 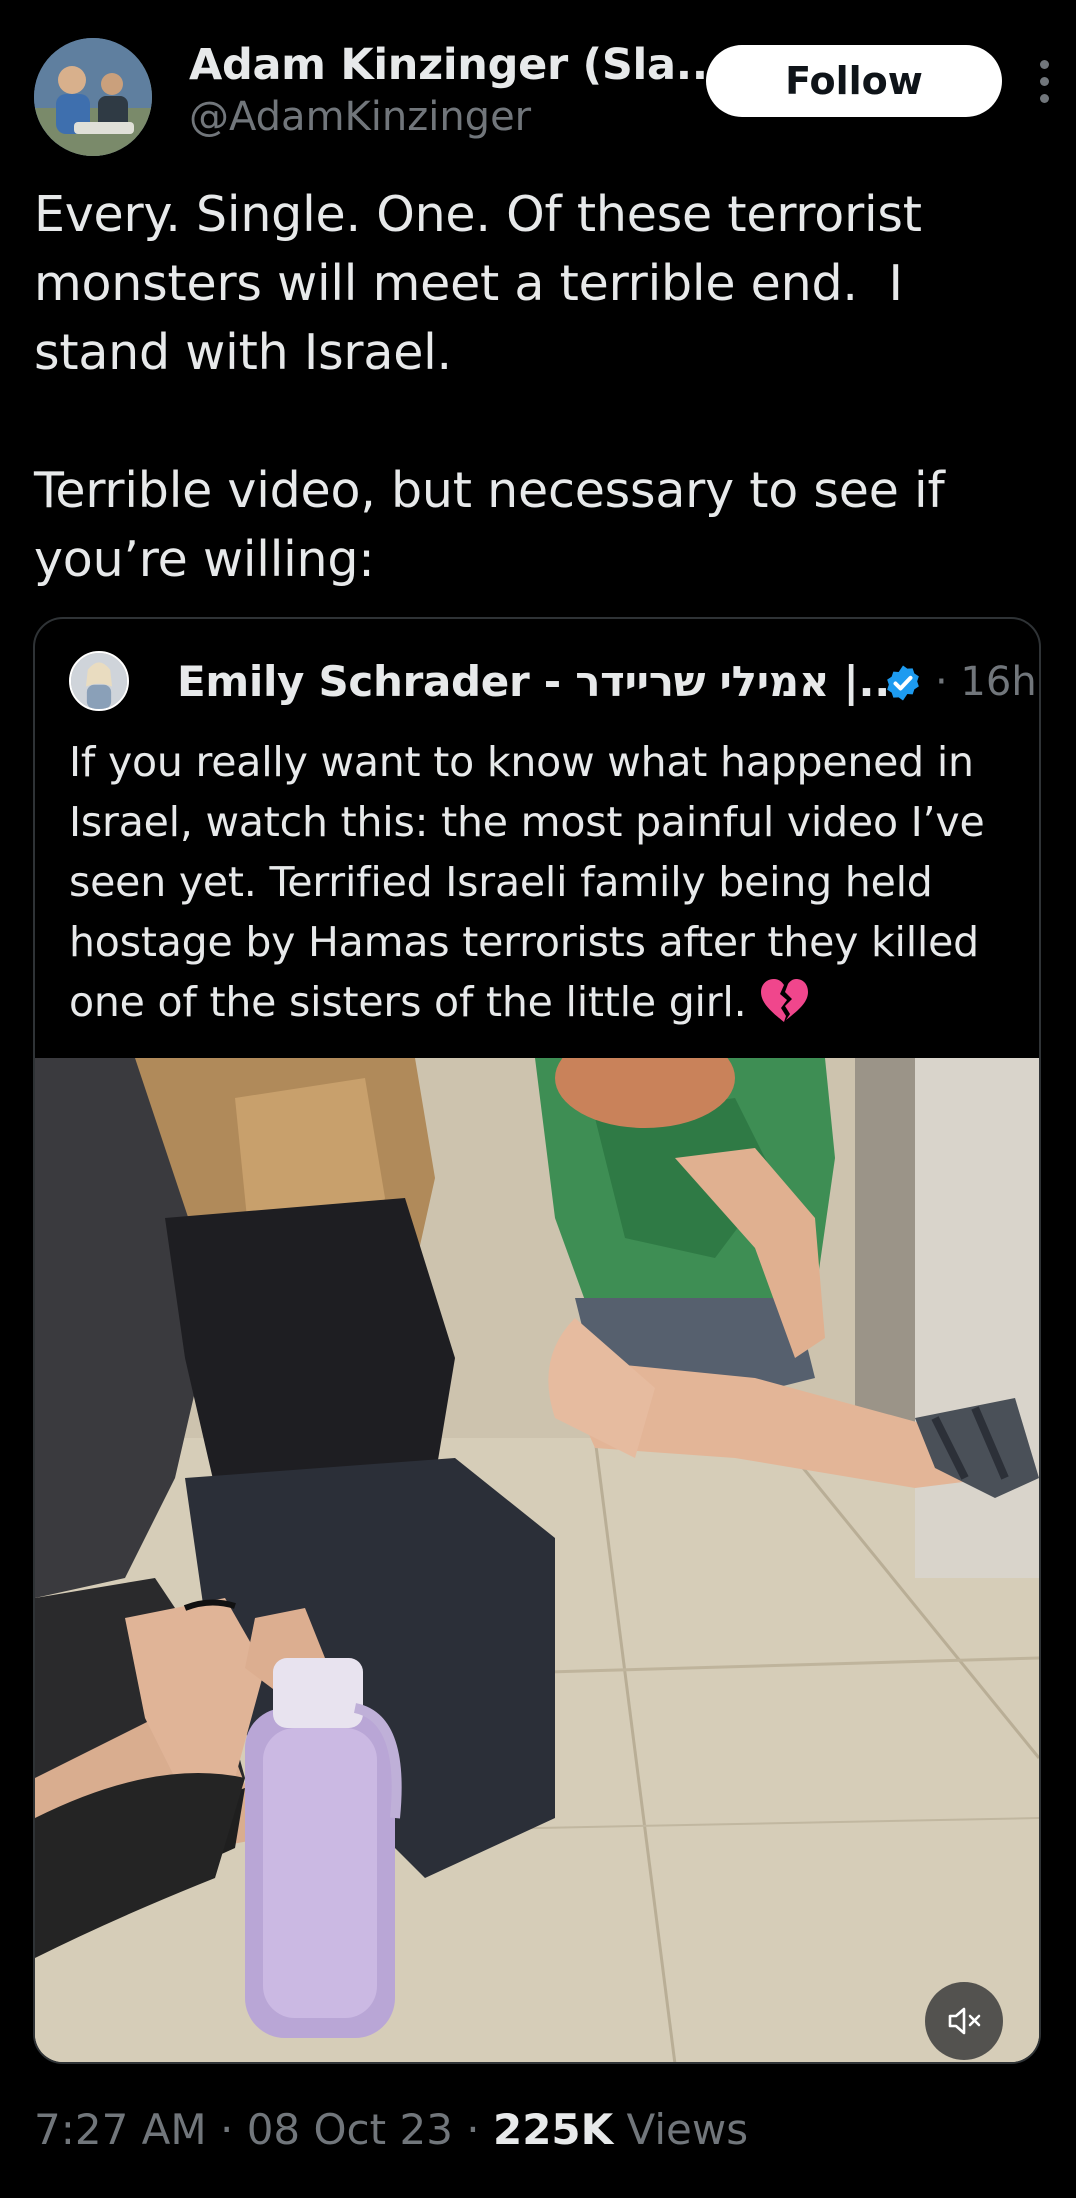 I want to click on views-label: Views, so click(x=681, y=2129).